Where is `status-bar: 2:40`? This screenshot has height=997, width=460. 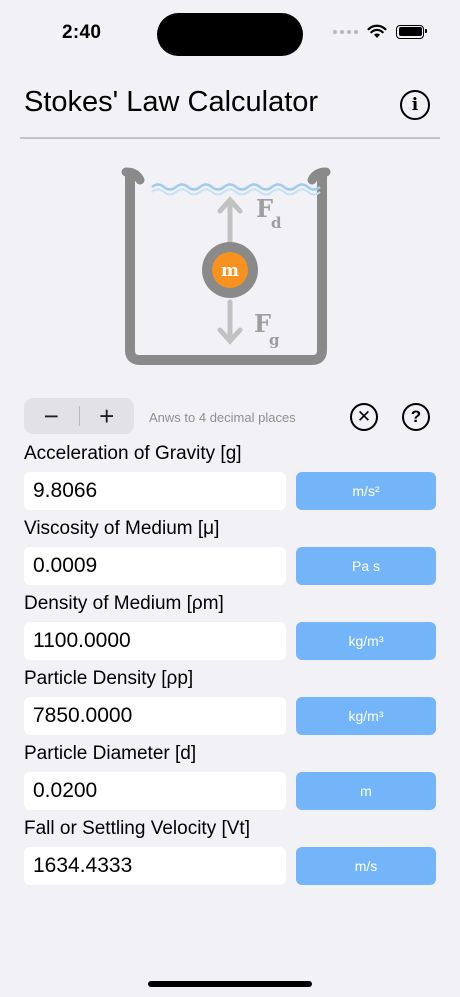
status-bar: 2:40 is located at coordinates (230, 35).